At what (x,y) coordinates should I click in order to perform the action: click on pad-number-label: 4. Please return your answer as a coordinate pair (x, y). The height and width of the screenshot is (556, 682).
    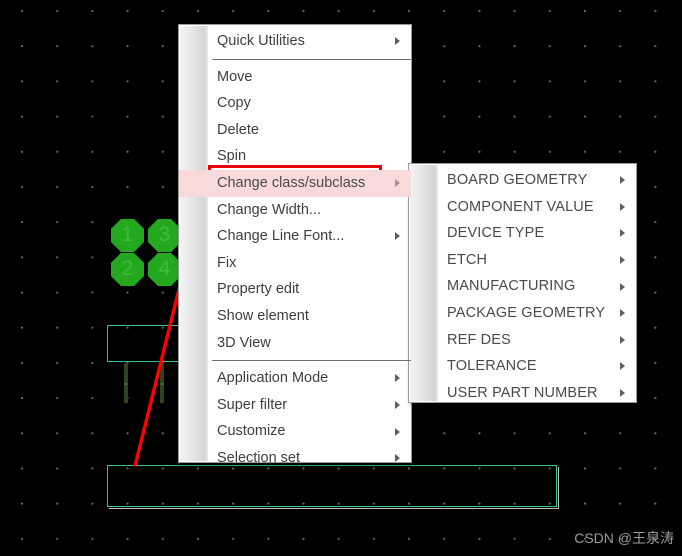
    Looking at the image, I should click on (164, 268).